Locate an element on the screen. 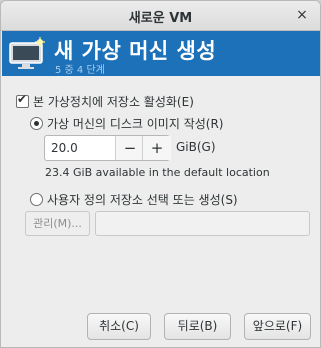  cancel-button: 취소(C) is located at coordinates (119, 326).